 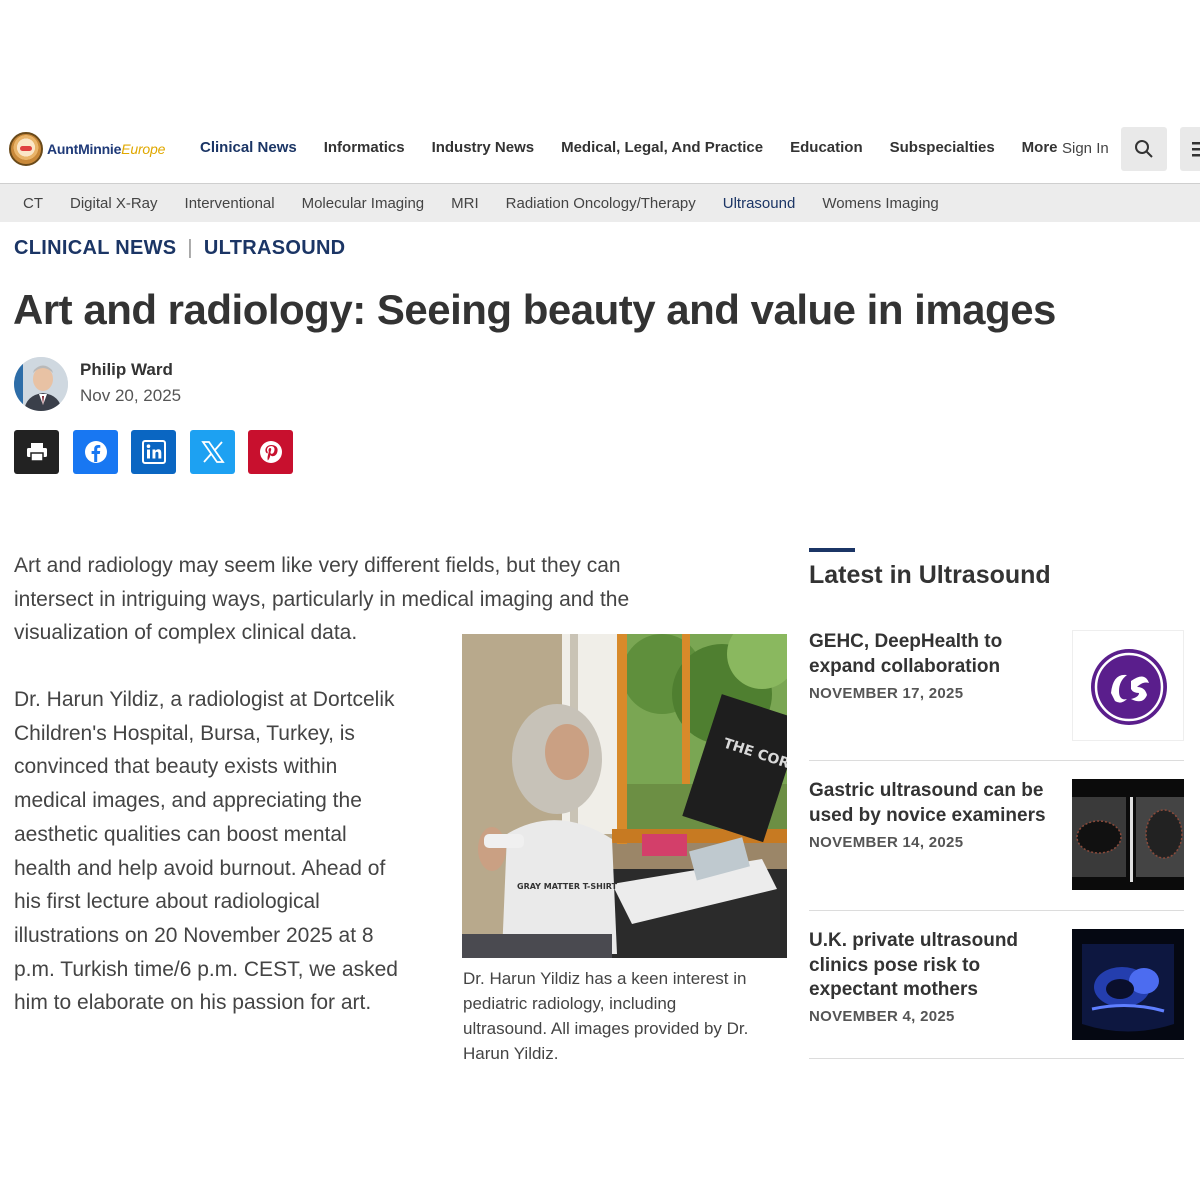 What do you see at coordinates (759, 203) in the screenshot?
I see `subnav-ultrasound: Ultrasound` at bounding box center [759, 203].